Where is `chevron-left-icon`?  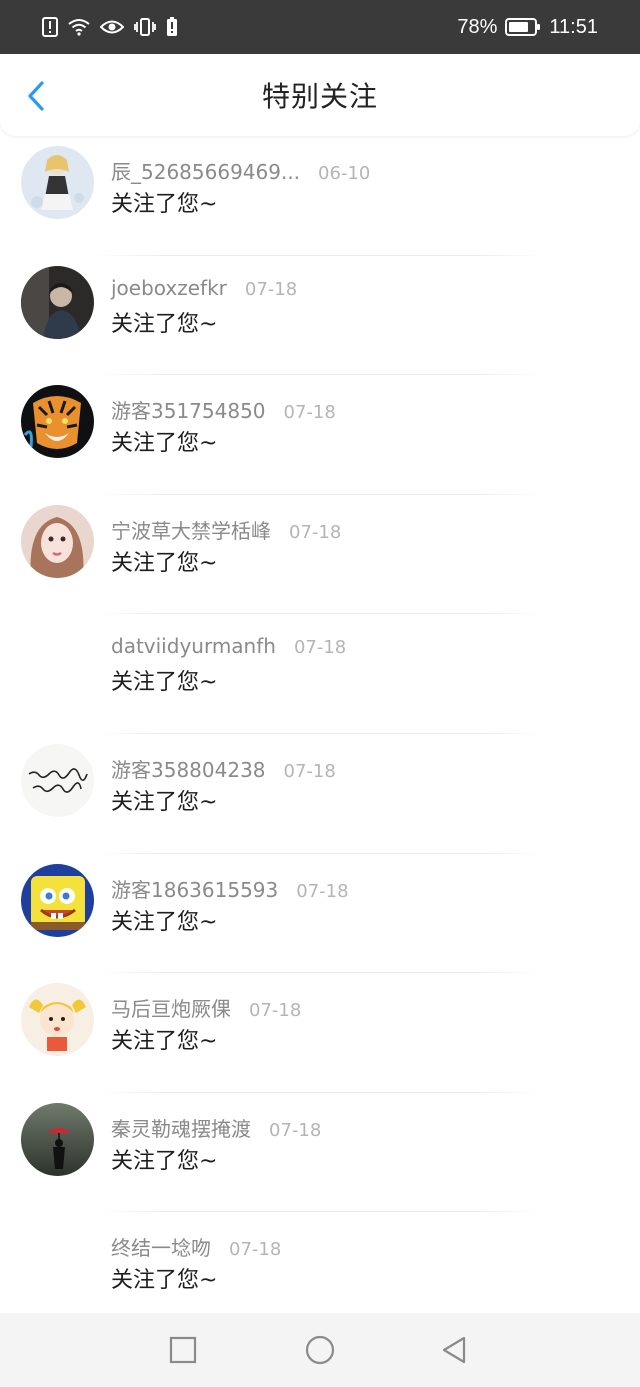 chevron-left-icon is located at coordinates (36, 96).